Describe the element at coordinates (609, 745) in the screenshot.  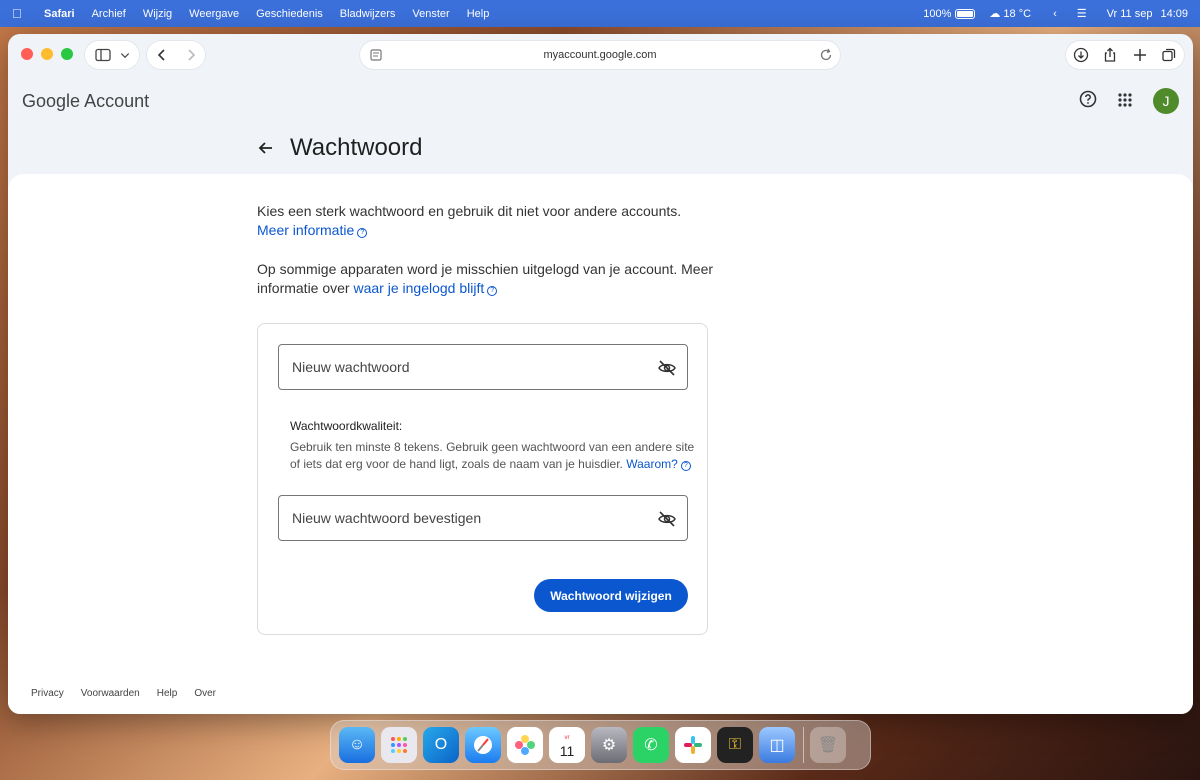
I see `system-settings-icon: ⚙` at that location.